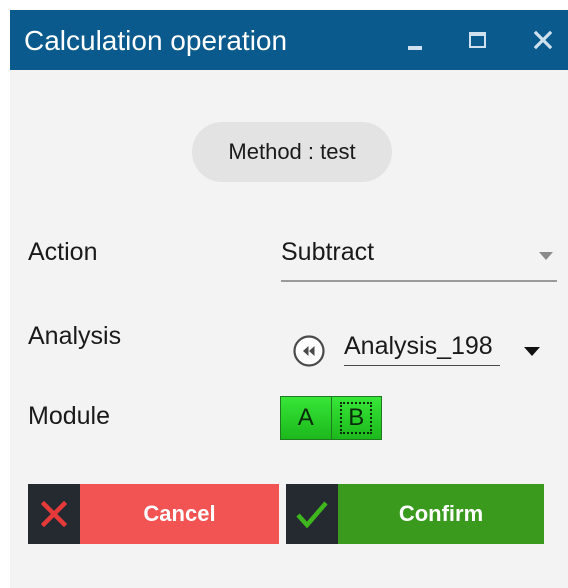  What do you see at coordinates (543, 41) in the screenshot?
I see `close-icon` at bounding box center [543, 41].